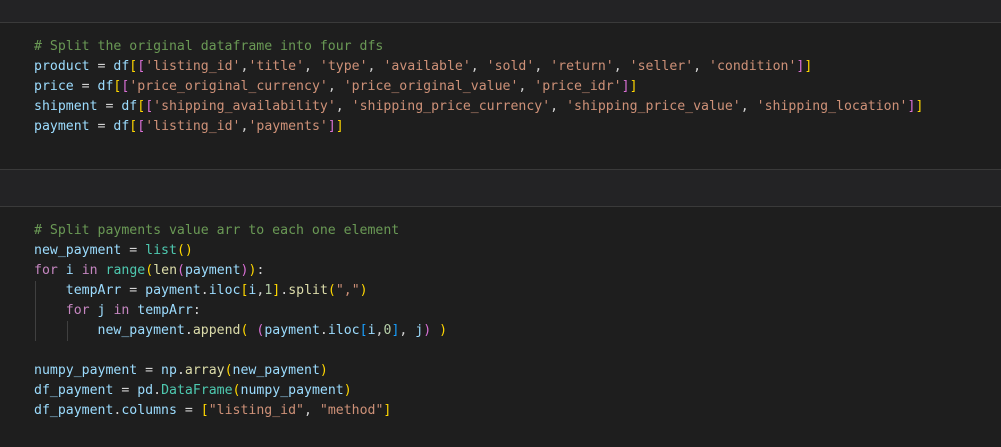 Image resolution: width=1001 pixels, height=447 pixels. What do you see at coordinates (427, 66) in the screenshot?
I see `code-token: 'available'` at bounding box center [427, 66].